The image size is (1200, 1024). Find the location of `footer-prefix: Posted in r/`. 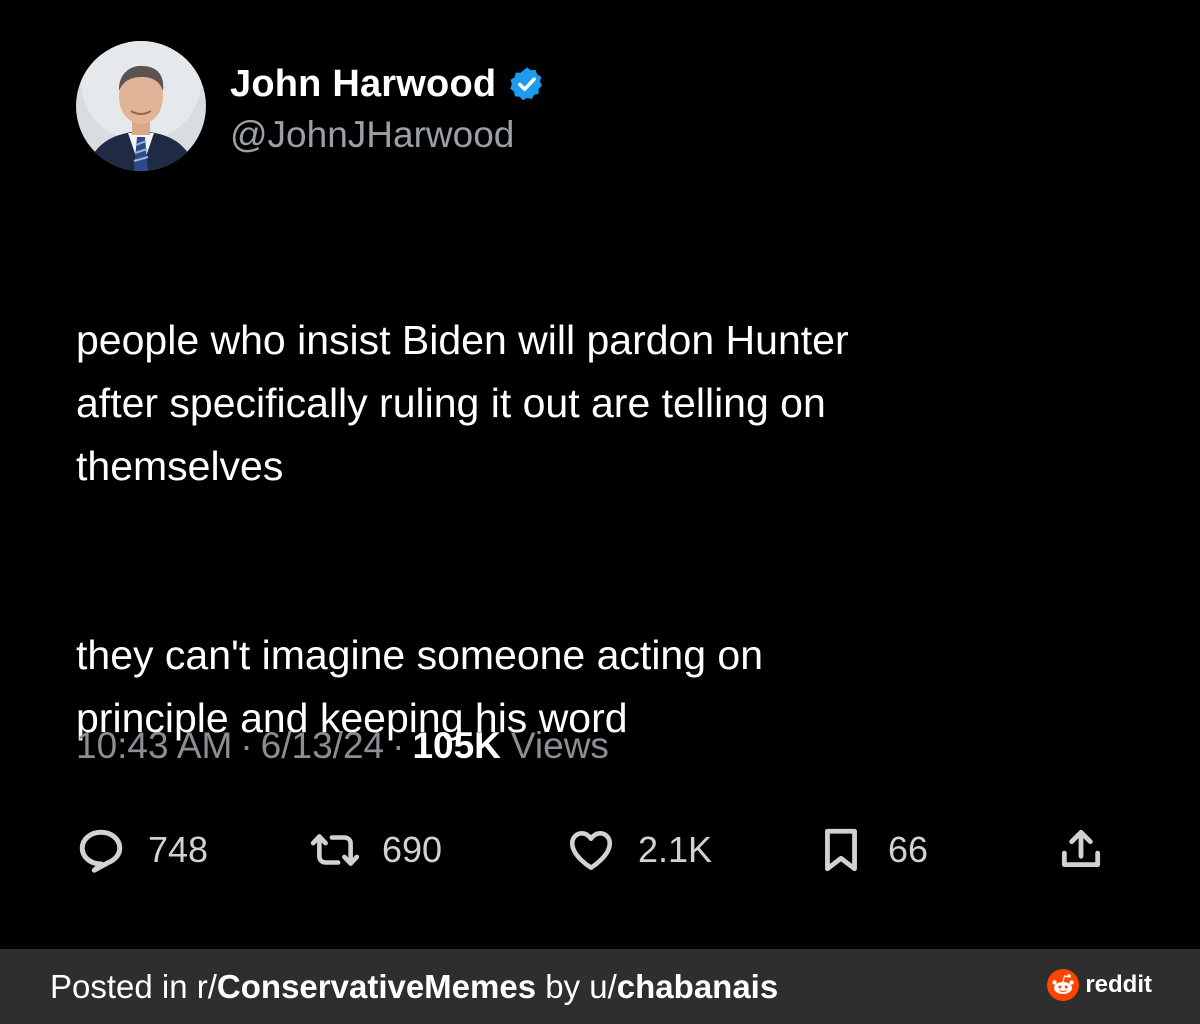

footer-prefix: Posted in r/ is located at coordinates (133, 986).